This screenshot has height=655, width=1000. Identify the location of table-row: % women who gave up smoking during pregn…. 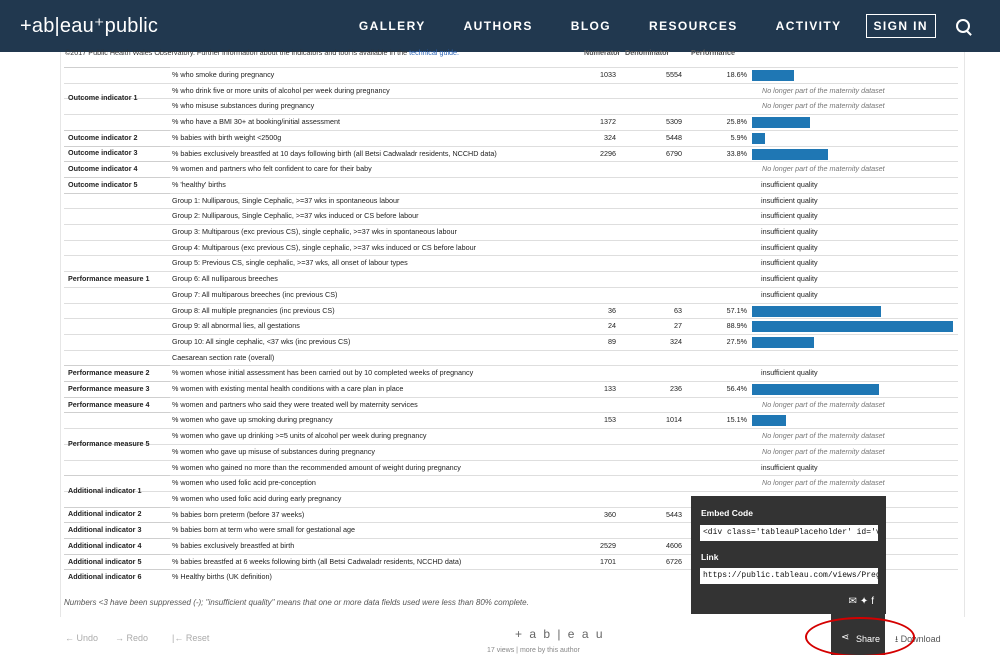
(511, 420).